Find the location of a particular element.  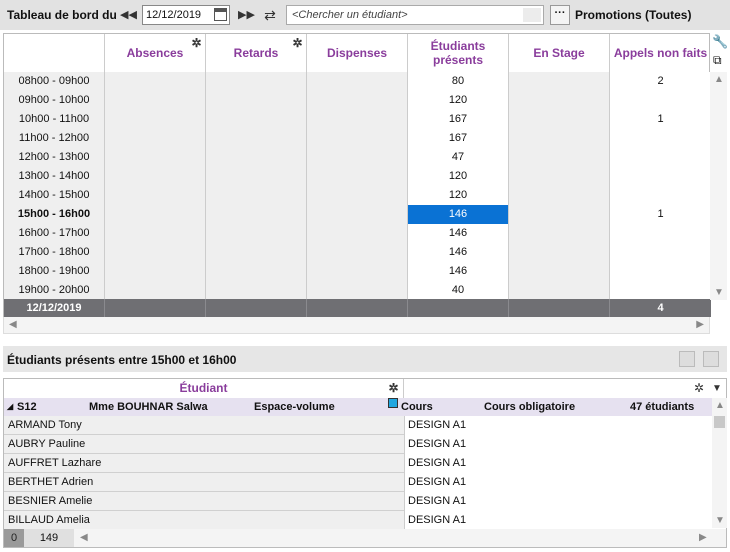

grid-vertical-scrollbar: ▲ ▼ is located at coordinates (718, 186).